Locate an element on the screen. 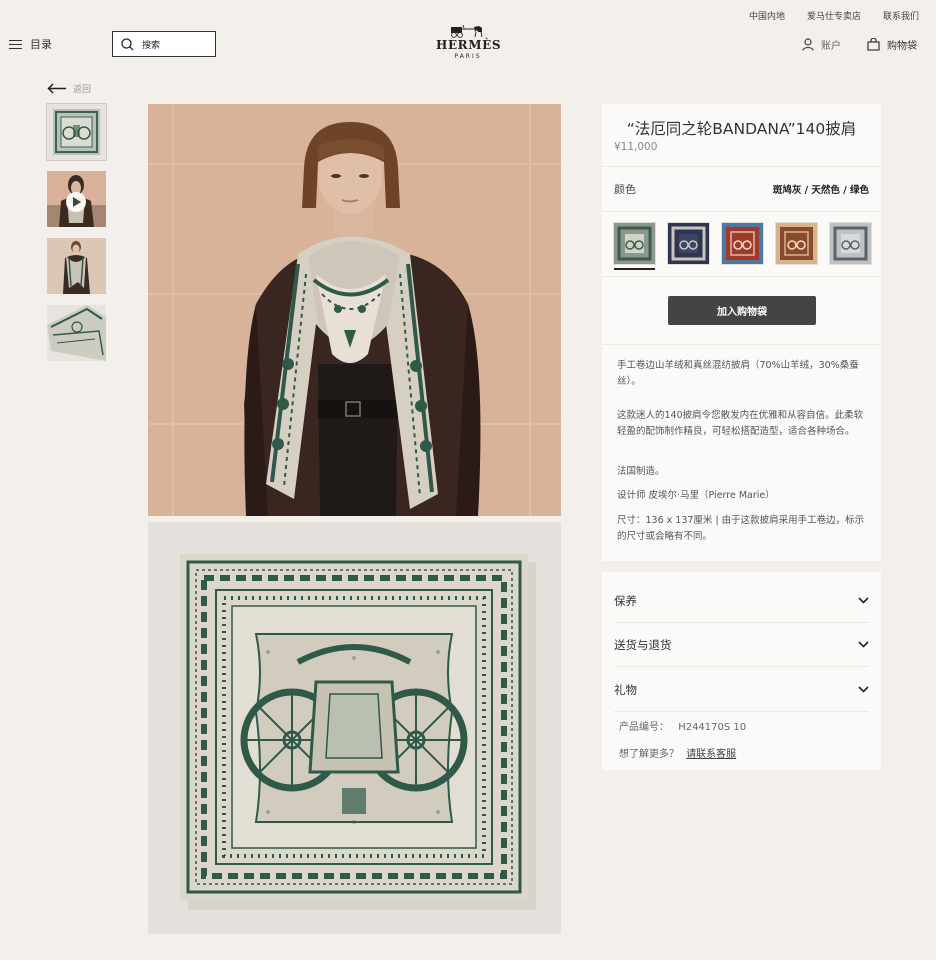  description-origin: 法国制造。 is located at coordinates (641, 471).